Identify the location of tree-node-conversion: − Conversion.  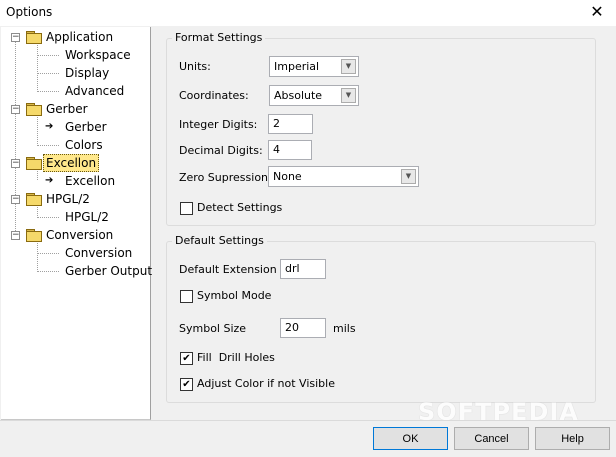
(75, 235).